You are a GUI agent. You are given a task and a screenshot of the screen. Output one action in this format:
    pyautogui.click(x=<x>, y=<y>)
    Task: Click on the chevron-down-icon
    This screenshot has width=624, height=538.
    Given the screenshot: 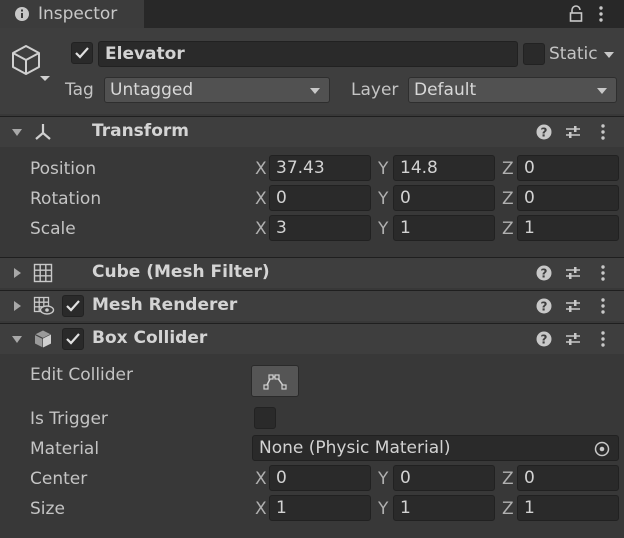 What is the action you would take?
    pyautogui.click(x=315, y=91)
    